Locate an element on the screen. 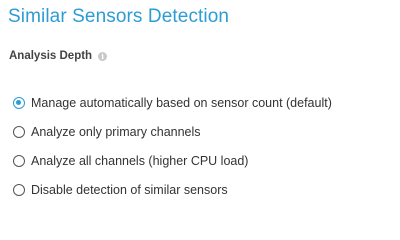 The image size is (400, 240). radio-label-all: Analyze all channels (higher CPU load) is located at coordinates (139, 161).